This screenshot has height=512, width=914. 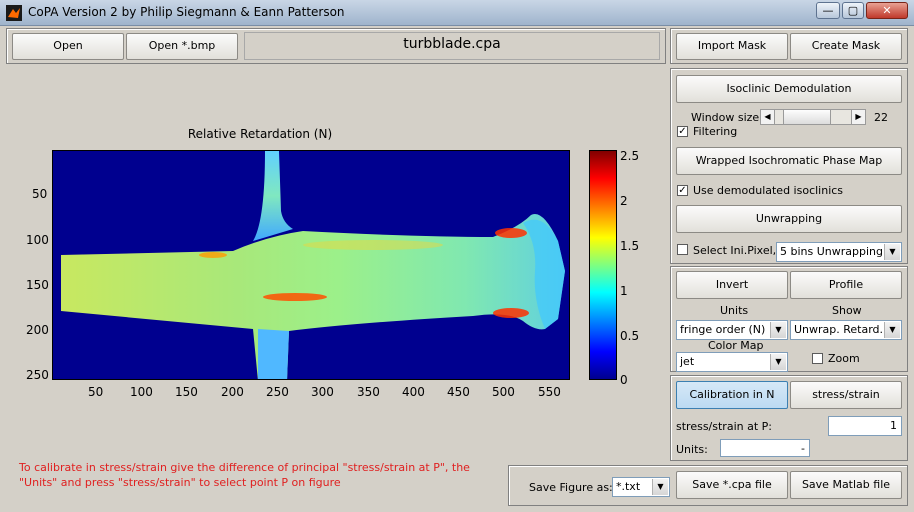 I want to click on minimize-button: —, so click(x=828, y=10).